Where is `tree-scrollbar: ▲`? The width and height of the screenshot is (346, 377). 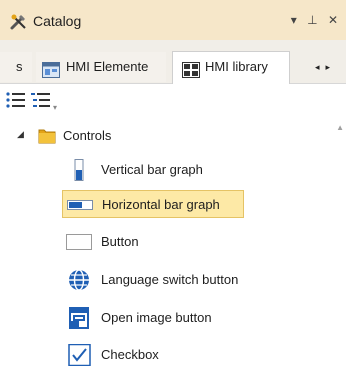 tree-scrollbar: ▲ is located at coordinates (340, 247).